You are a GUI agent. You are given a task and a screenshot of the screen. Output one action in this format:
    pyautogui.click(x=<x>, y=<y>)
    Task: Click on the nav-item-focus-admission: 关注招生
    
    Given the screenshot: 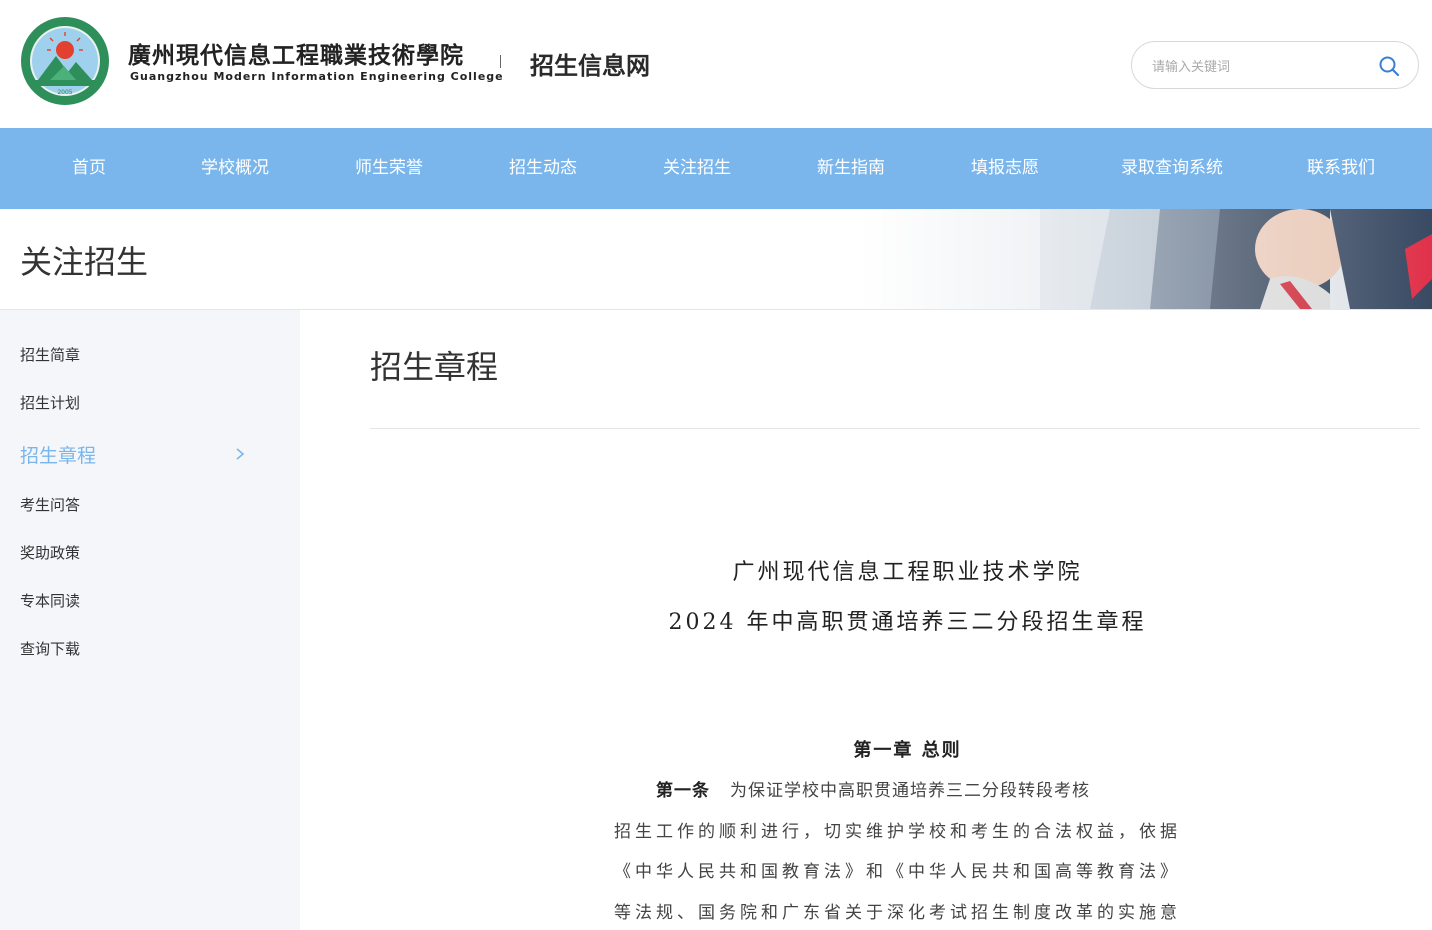 What is the action you would take?
    pyautogui.click(x=697, y=168)
    